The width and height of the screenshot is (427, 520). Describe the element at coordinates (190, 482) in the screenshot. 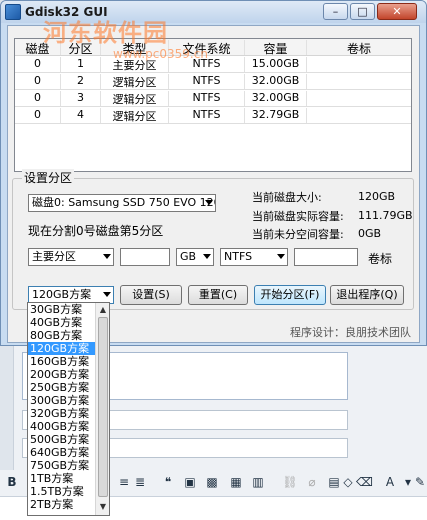

I see `image-icon: ▣` at that location.